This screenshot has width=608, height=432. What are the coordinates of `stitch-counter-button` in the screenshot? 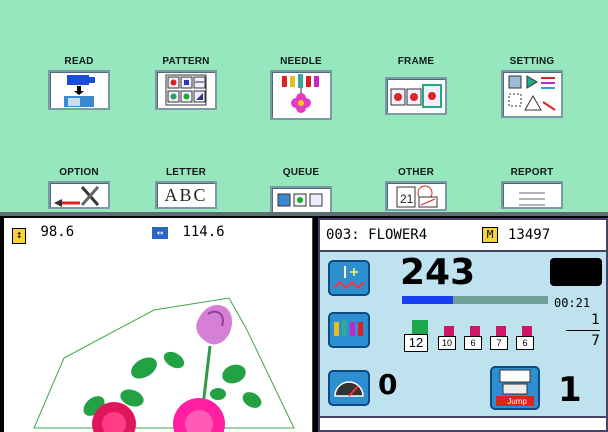 It's located at (349, 278).